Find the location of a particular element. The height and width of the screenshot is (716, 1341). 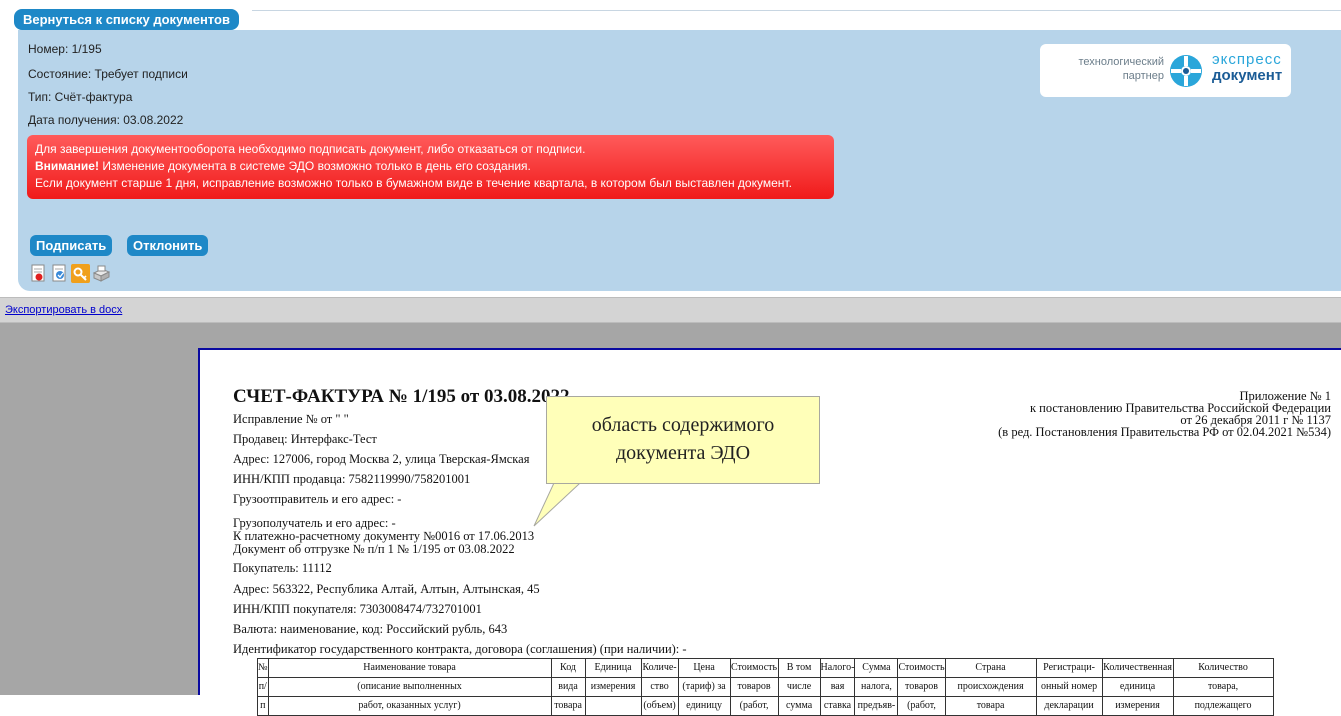

table-cell is located at coordinates (613, 706).